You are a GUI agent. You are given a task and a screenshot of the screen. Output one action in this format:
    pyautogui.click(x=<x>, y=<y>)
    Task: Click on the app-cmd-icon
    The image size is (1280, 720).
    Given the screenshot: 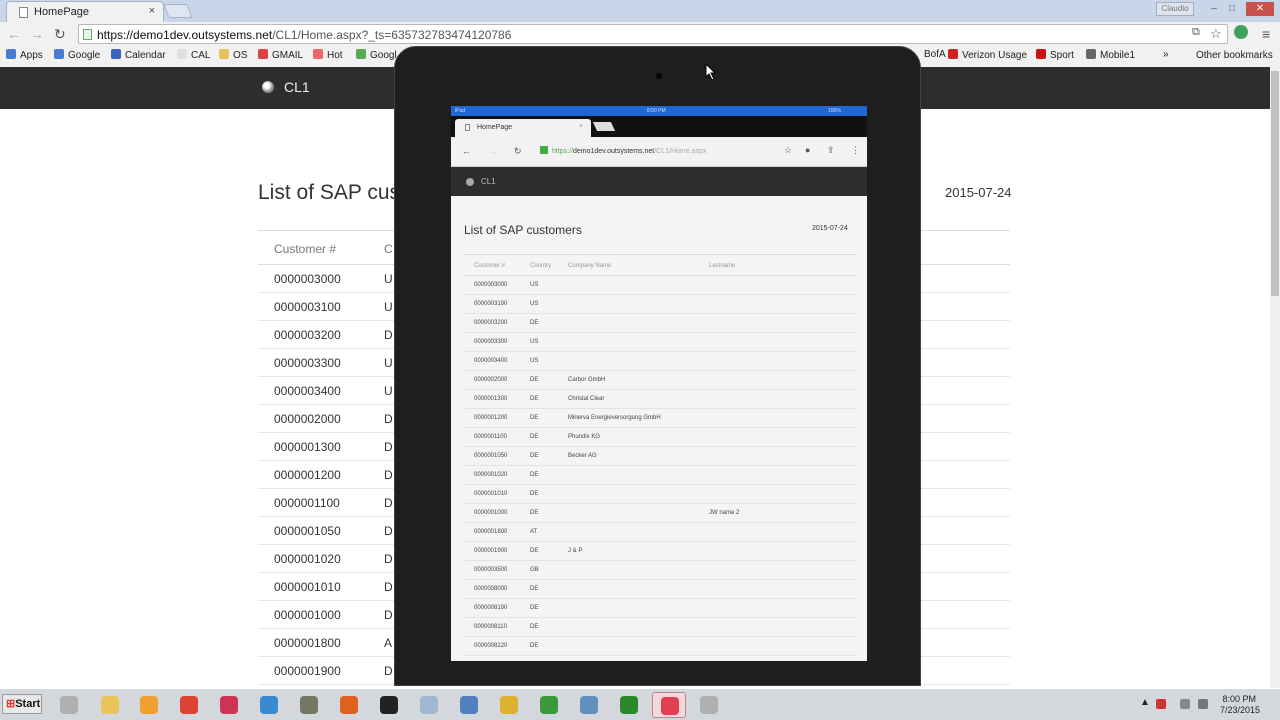 What is the action you would take?
    pyautogui.click(x=389, y=705)
    